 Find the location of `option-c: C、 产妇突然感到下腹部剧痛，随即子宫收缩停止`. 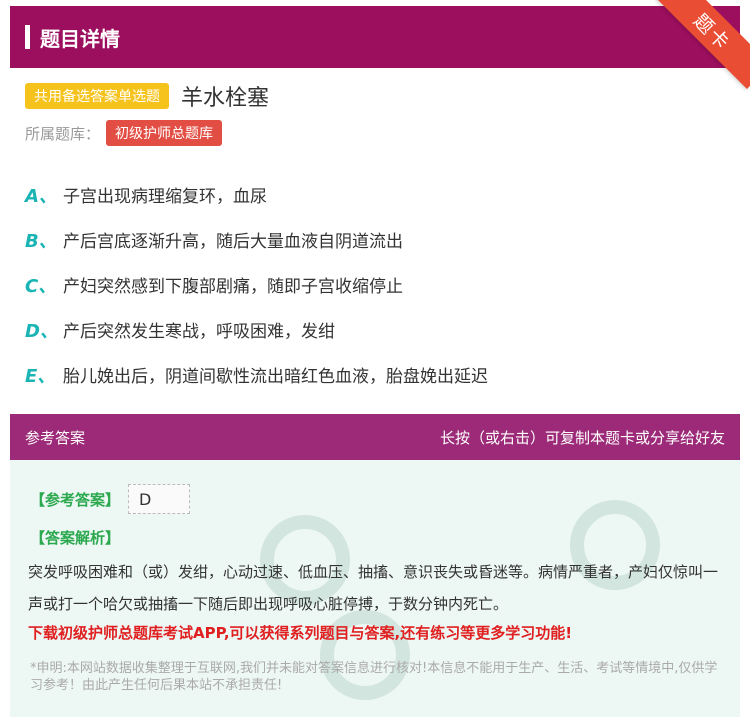

option-c: C、 产妇突然感到下腹部剧痛，随即子宫收缩停止 is located at coordinates (380, 284).